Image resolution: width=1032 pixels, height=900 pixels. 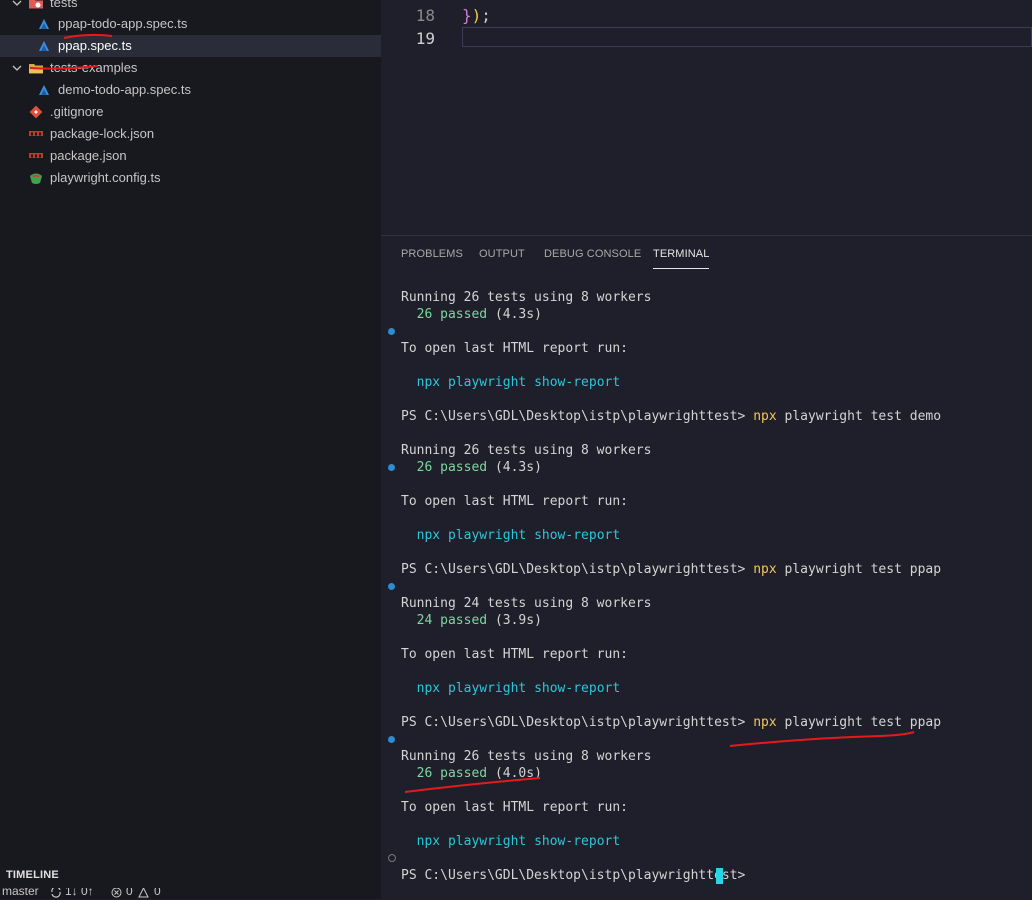 What do you see at coordinates (190, 68) in the screenshot?
I see `tree-item-tests-examples: tests-examples` at bounding box center [190, 68].